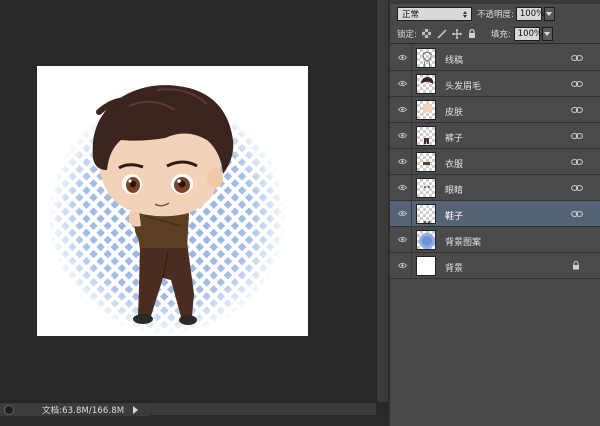 The width and height of the screenshot is (600, 426). Describe the element at coordinates (465, 14) in the screenshot. I see `select-arrows-icon` at that location.